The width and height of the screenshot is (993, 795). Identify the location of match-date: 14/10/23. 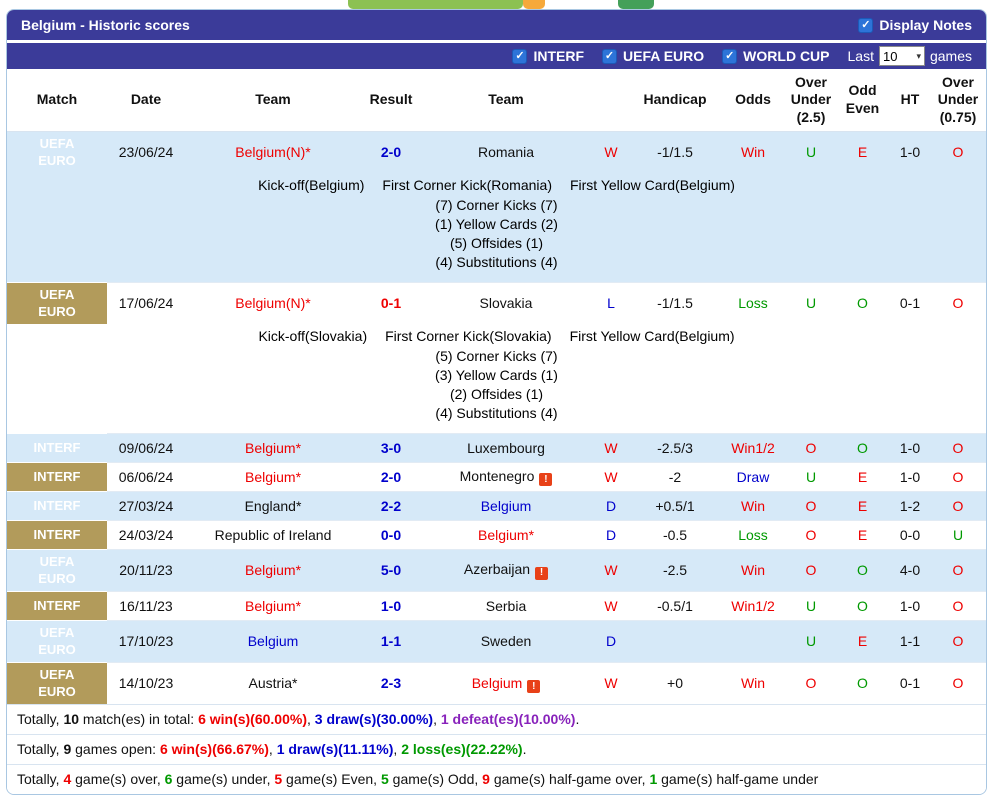
(146, 682).